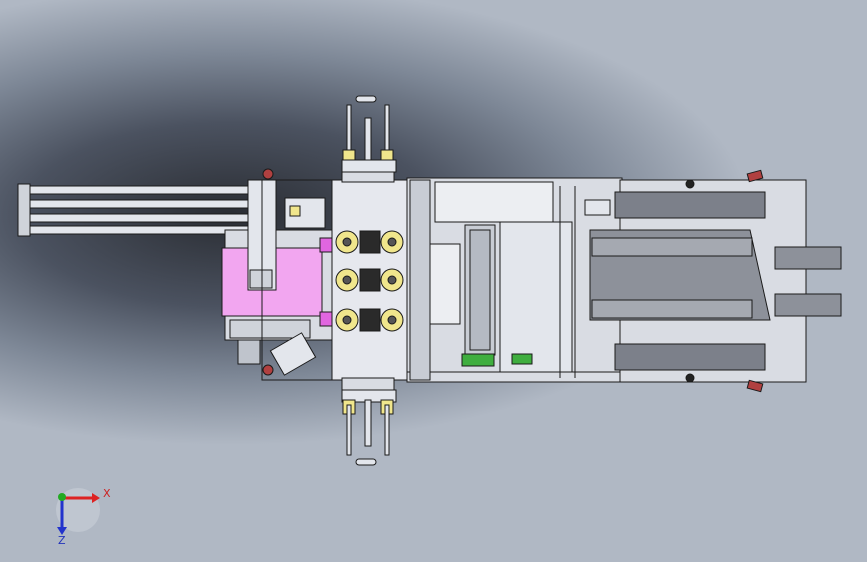  What do you see at coordinates (62, 497) in the screenshot?
I see `y-axis-dot` at bounding box center [62, 497].